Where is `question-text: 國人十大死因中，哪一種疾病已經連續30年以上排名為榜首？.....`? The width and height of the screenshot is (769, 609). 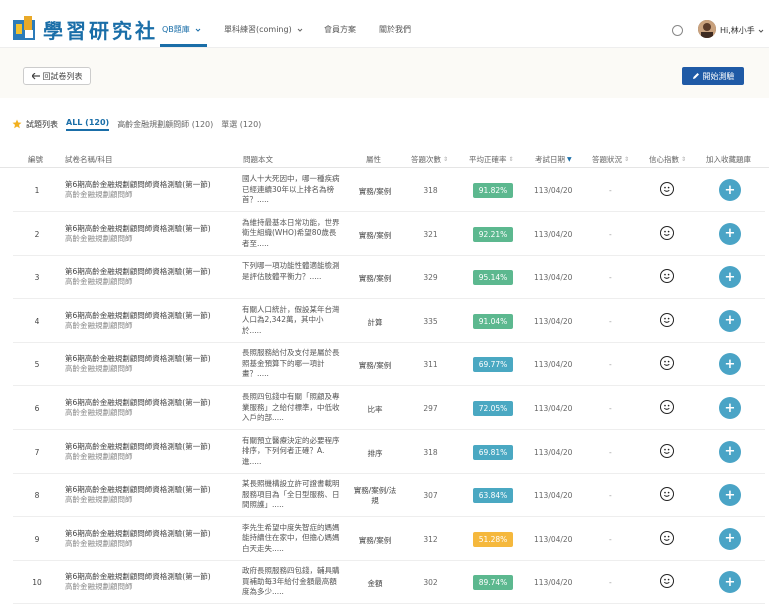 question-text: 國人十大死因中，哪一種疾病已經連續30年以上排名為榜首？..... is located at coordinates (291, 190).